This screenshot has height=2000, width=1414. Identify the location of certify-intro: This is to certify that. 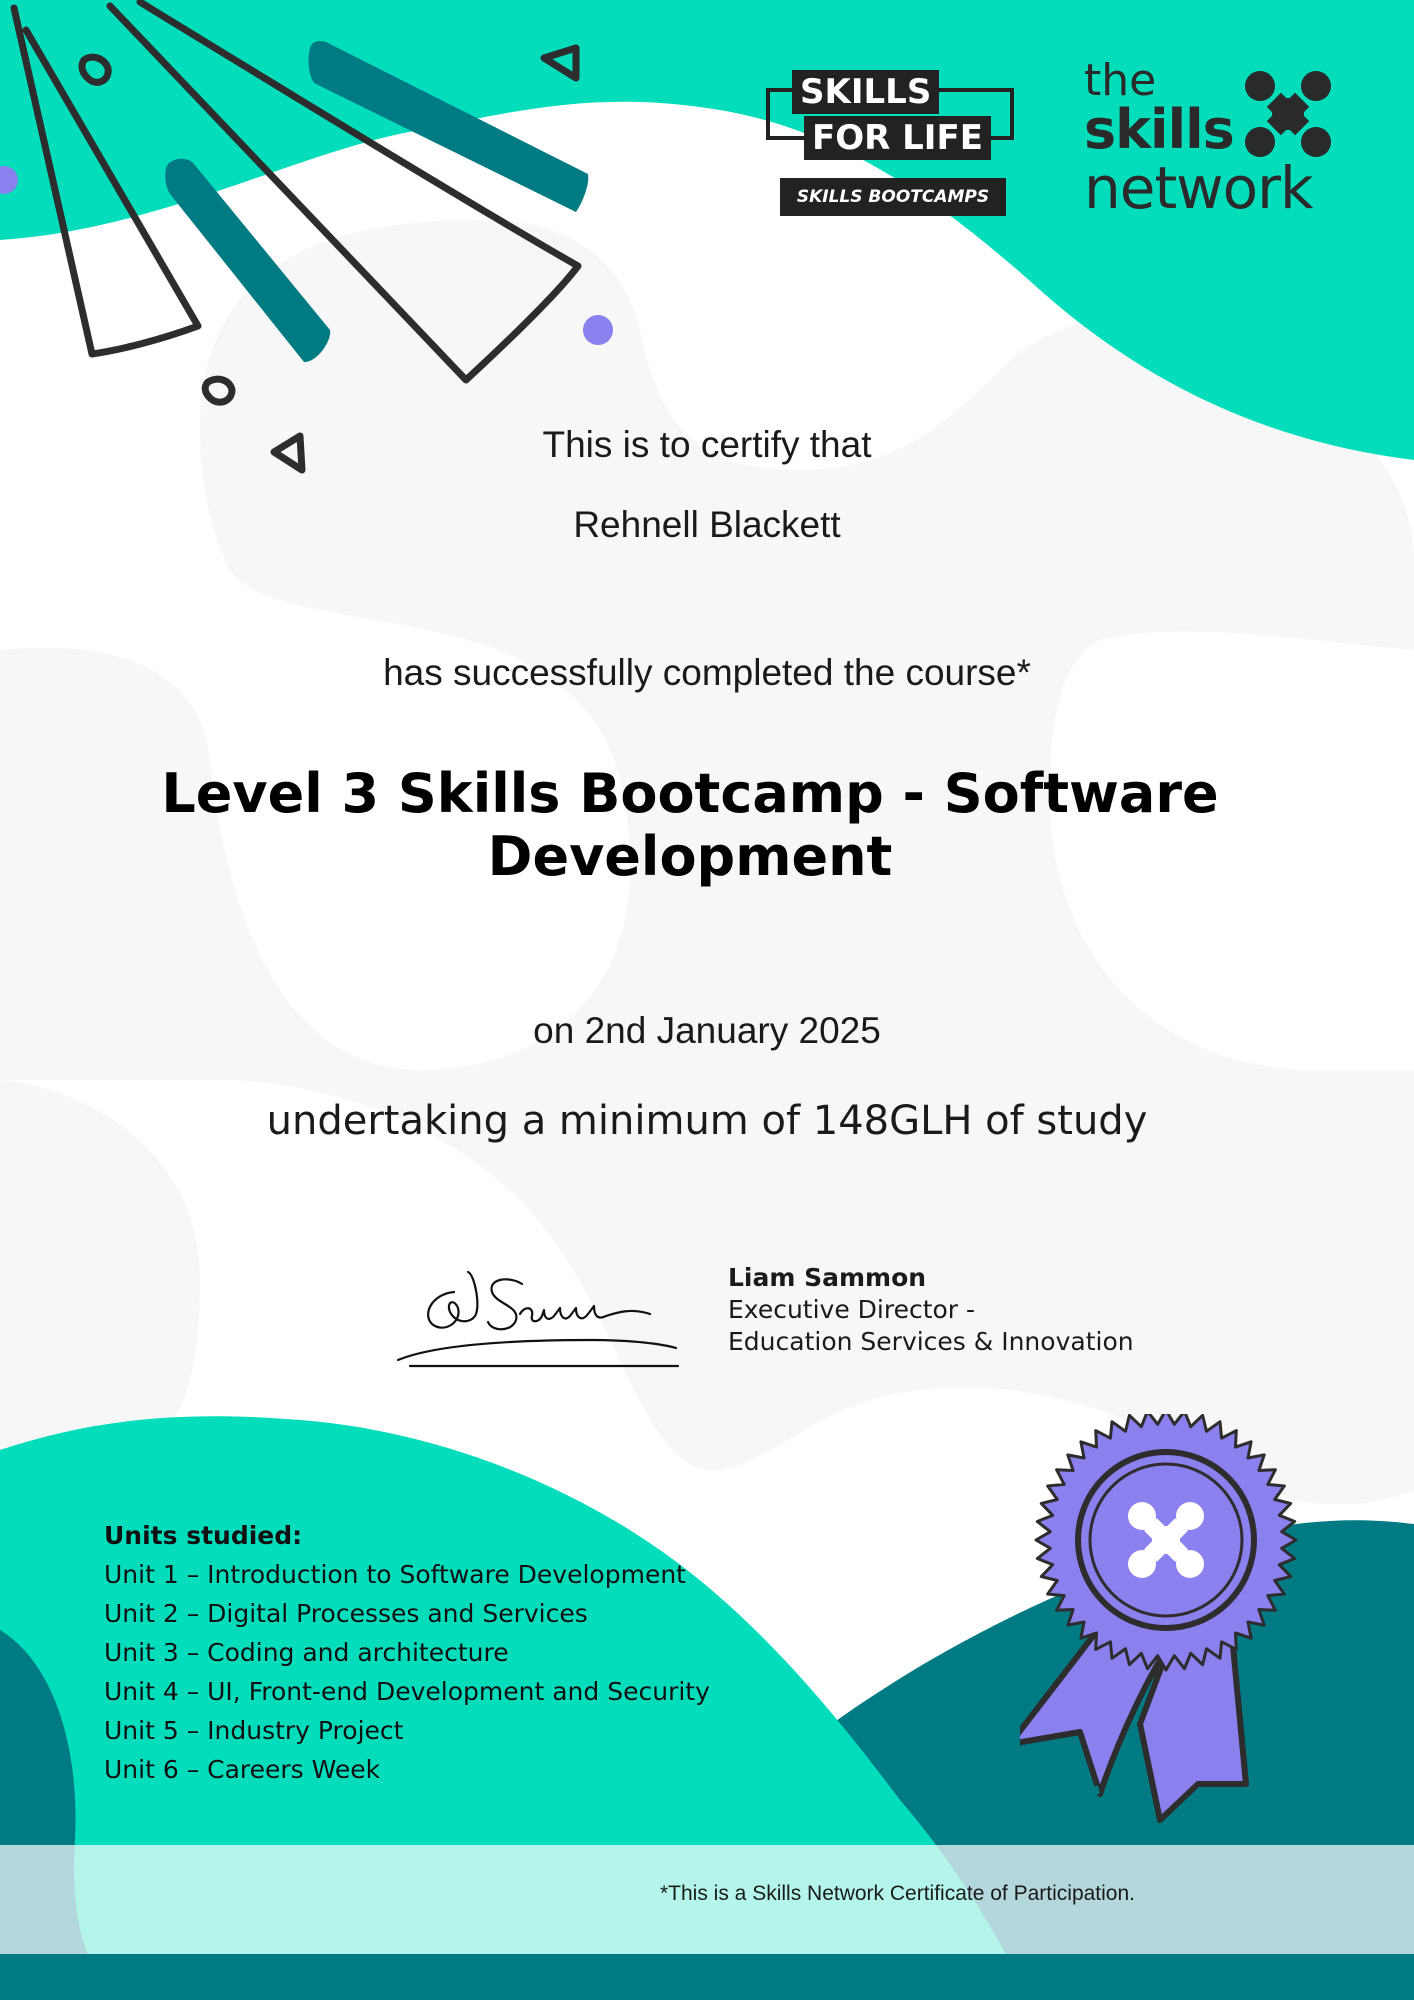
(707, 444).